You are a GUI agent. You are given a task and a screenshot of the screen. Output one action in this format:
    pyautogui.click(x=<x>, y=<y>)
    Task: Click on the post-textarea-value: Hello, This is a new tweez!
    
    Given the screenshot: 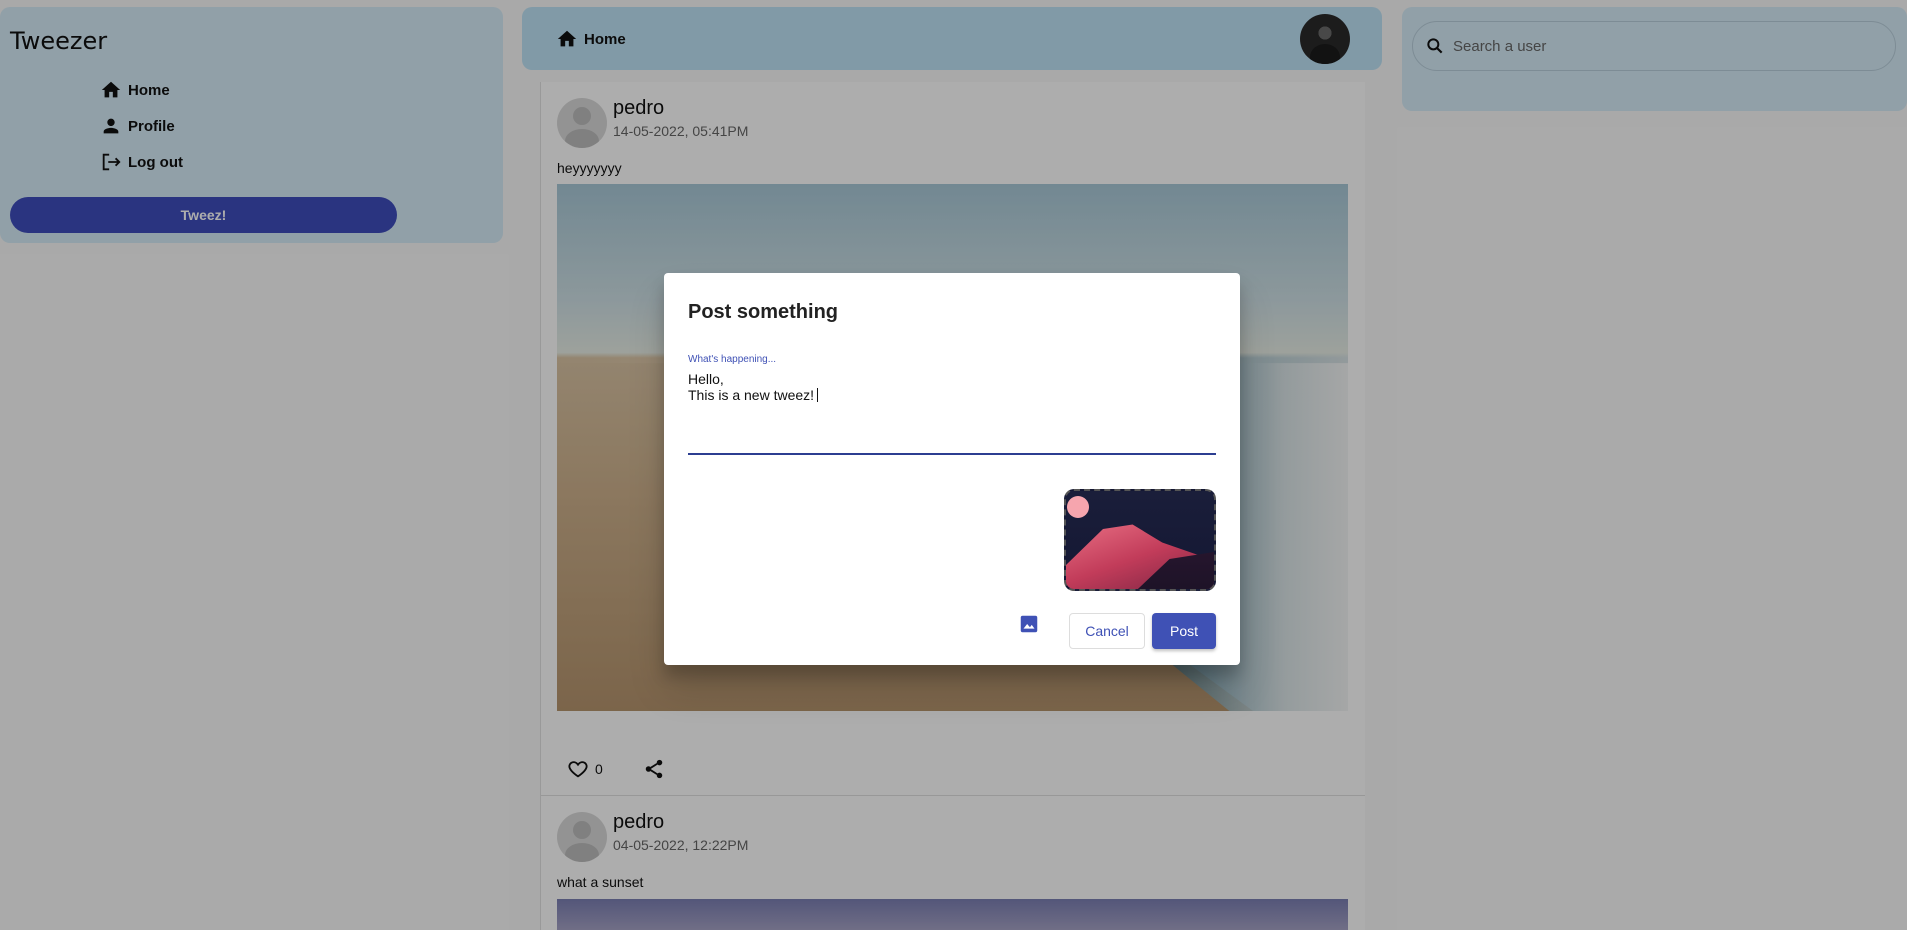 What is the action you would take?
    pyautogui.click(x=751, y=387)
    